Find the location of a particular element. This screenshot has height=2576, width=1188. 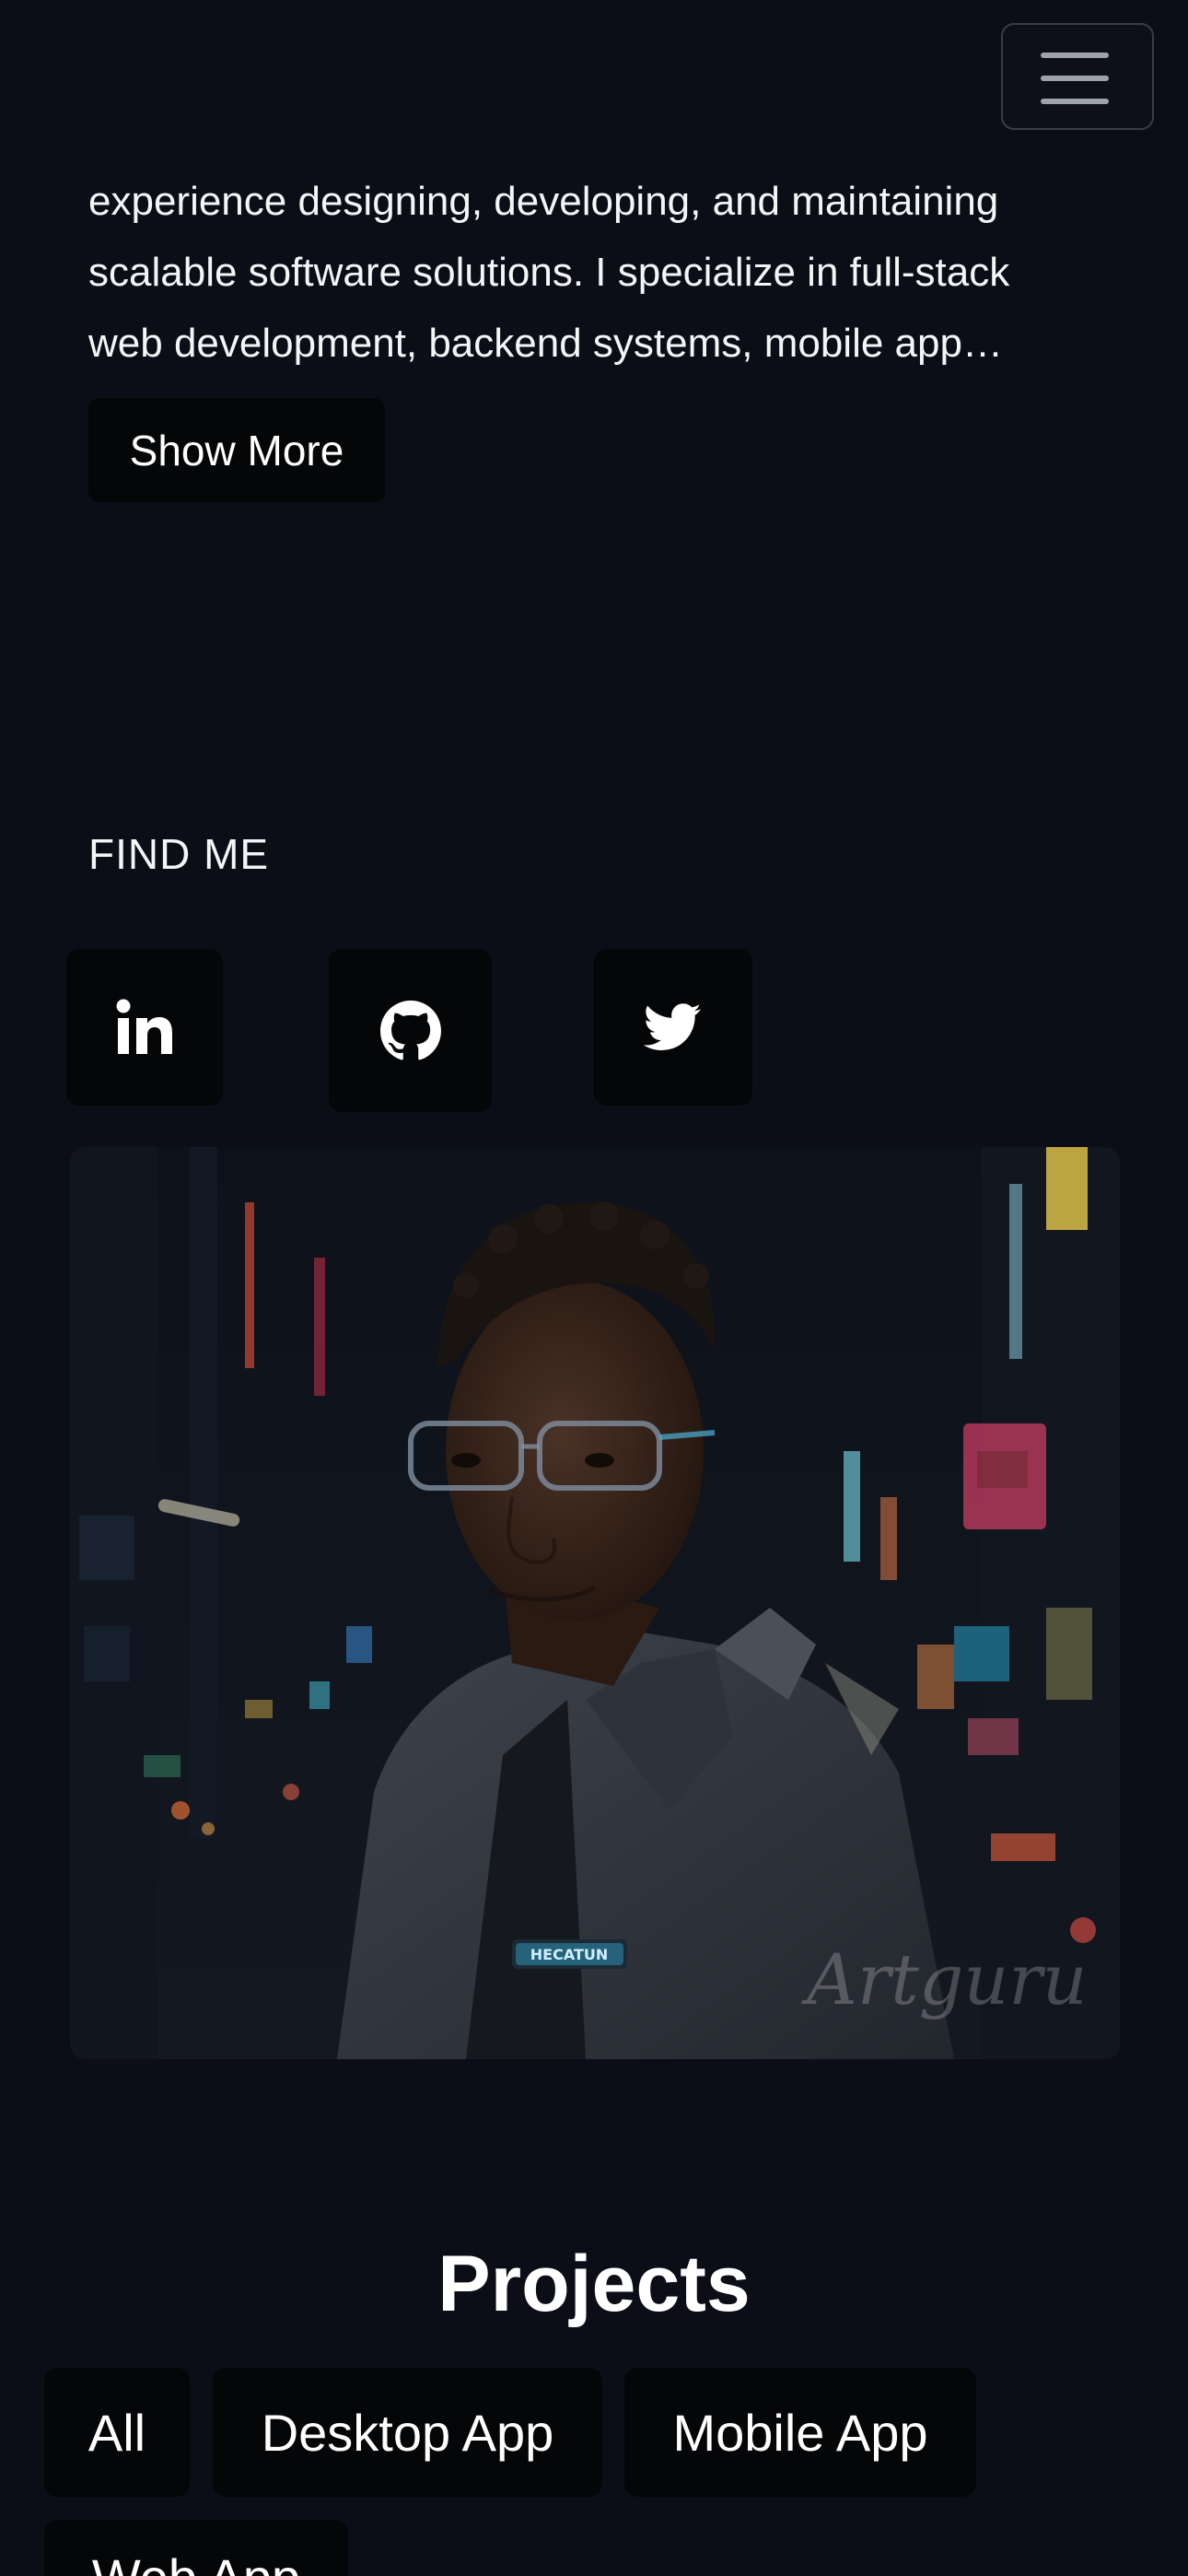

find-me-heading: FIND ME is located at coordinates (179, 854).